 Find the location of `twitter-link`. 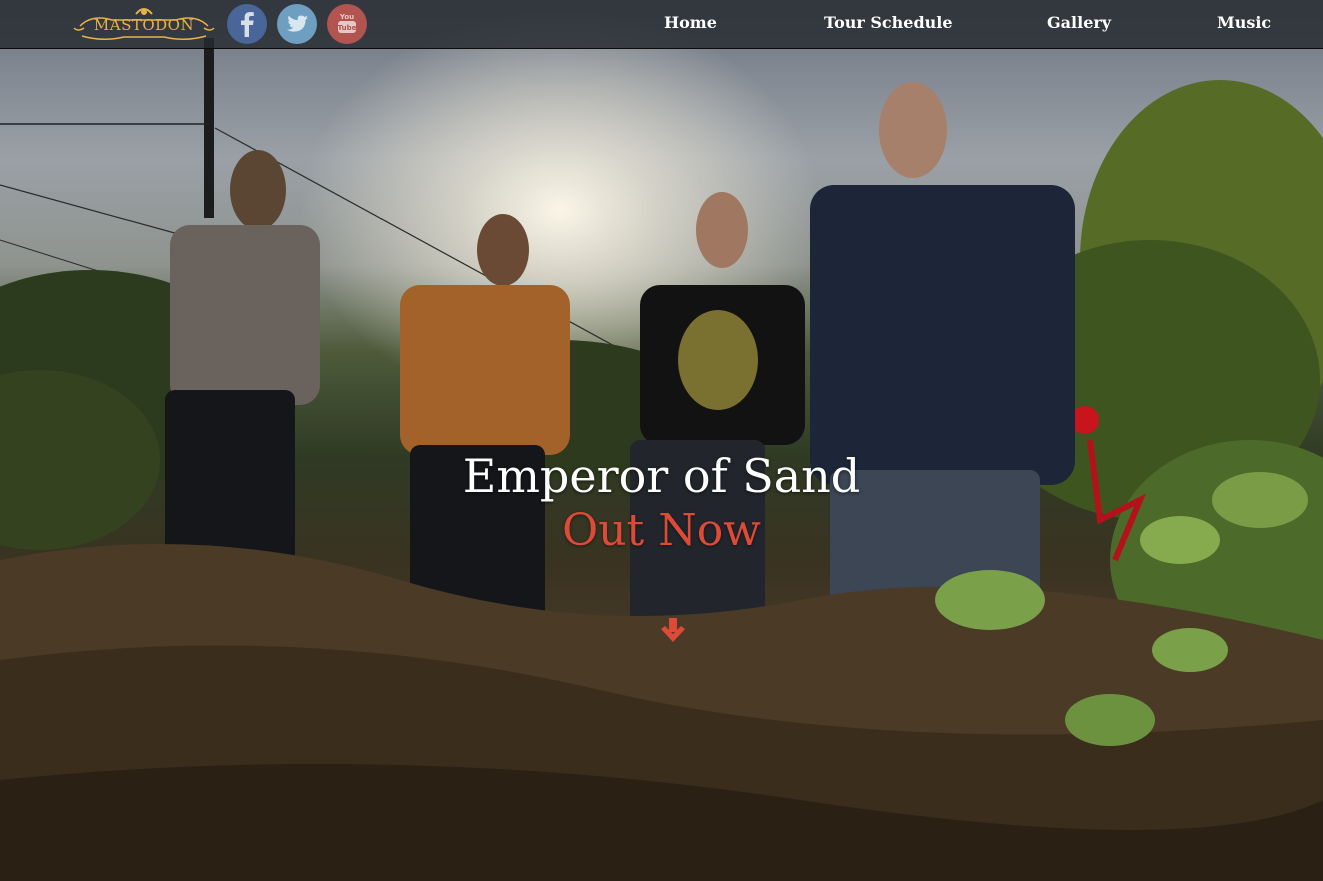

twitter-link is located at coordinates (297, 24).